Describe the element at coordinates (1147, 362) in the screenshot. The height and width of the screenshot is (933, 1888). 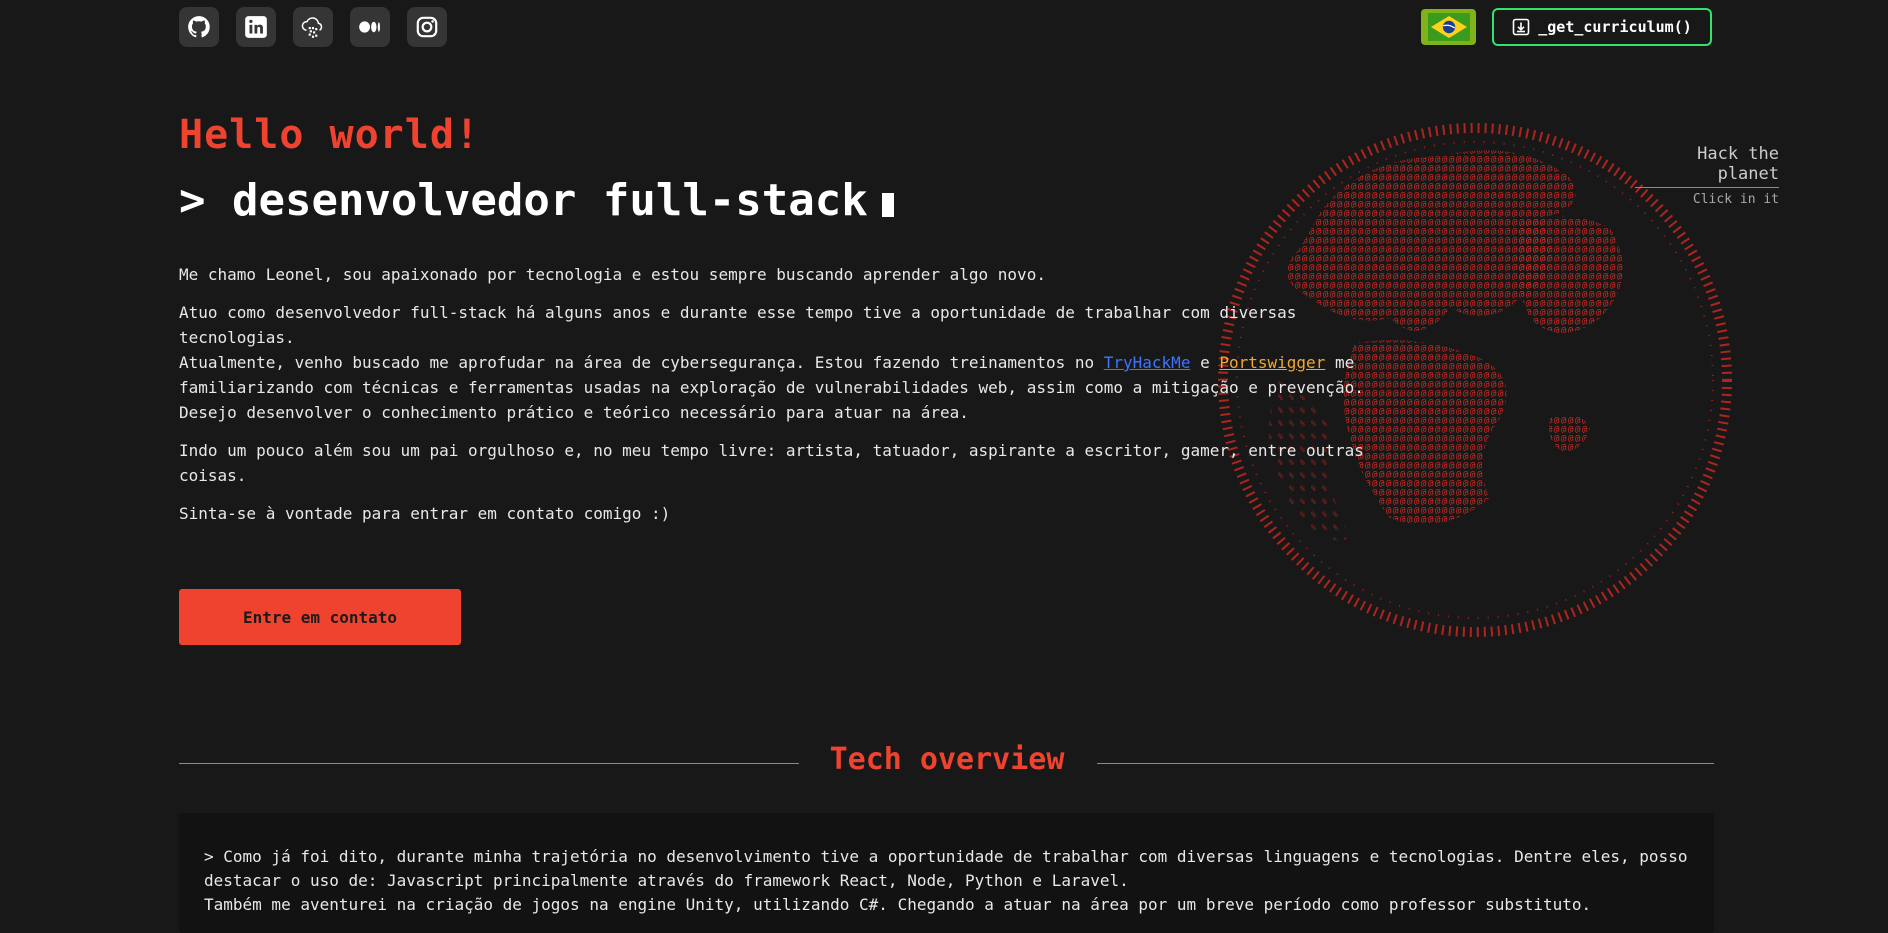
I see `tryhackme-link: TryHackMe` at that location.